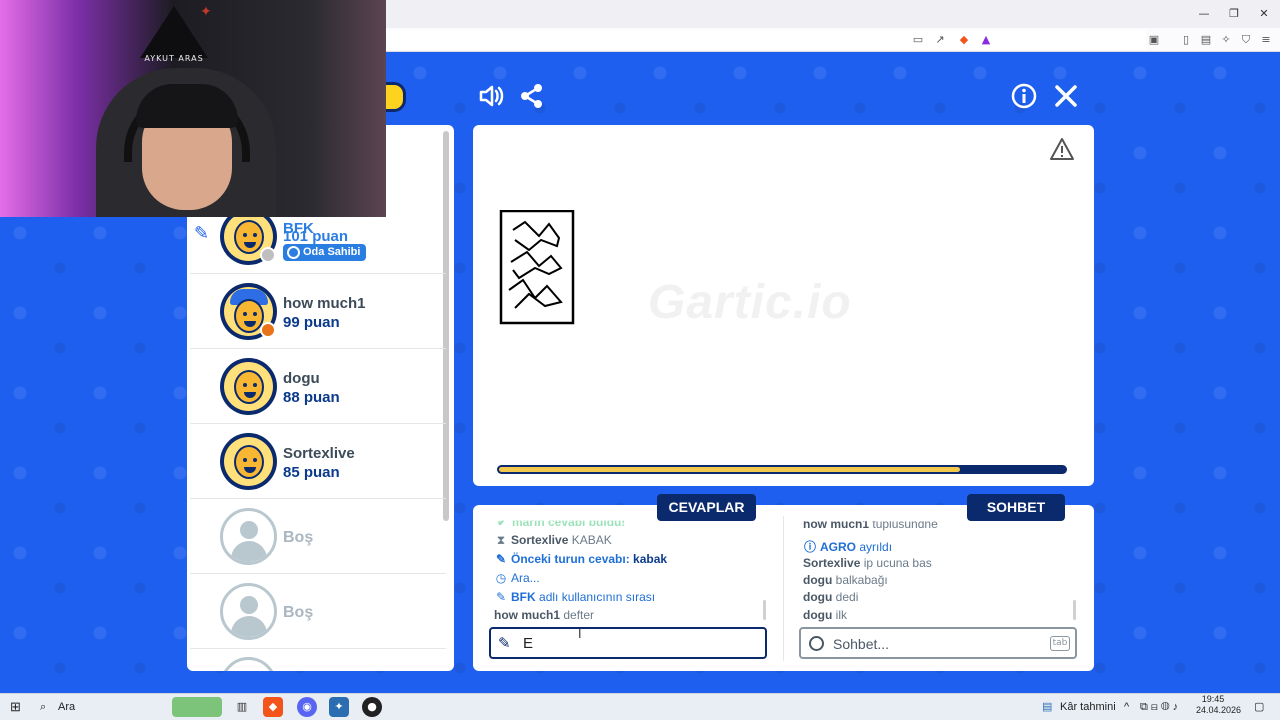  Describe the element at coordinates (1204, 14) in the screenshot. I see `minimize-icon: —` at that location.